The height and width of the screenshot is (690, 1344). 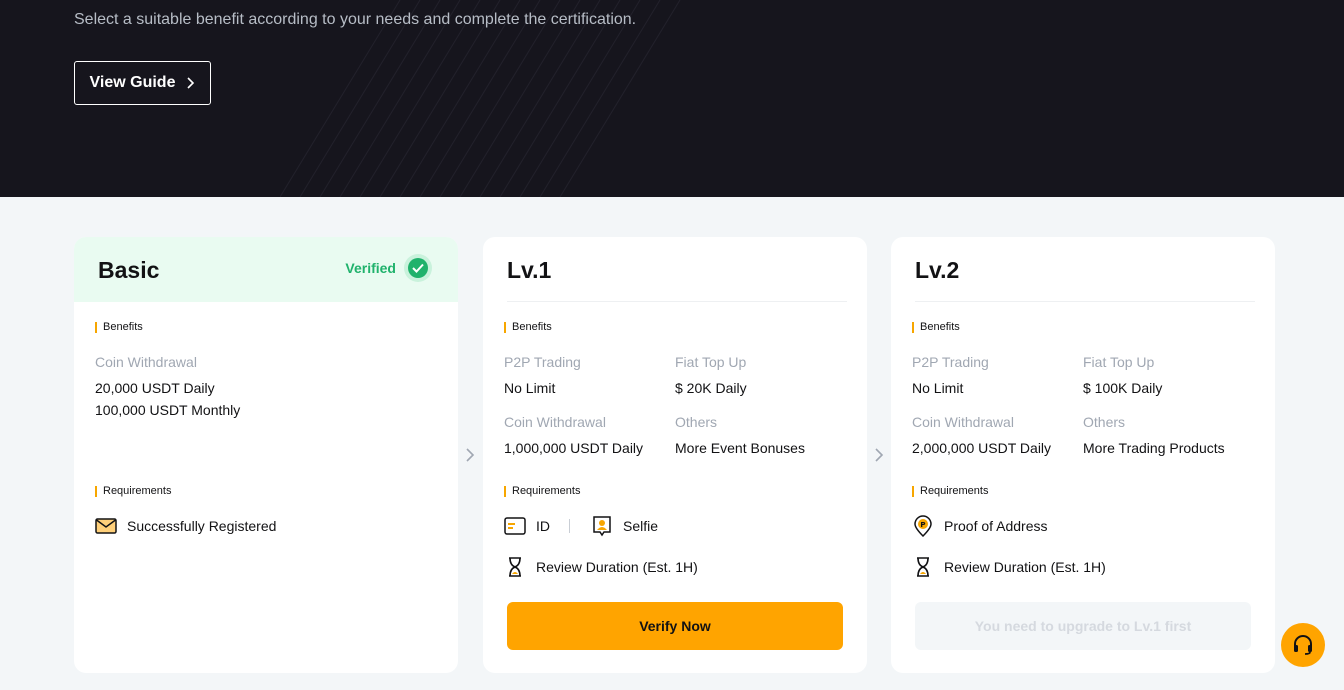 I want to click on svg-text: P, so click(x=922, y=525).